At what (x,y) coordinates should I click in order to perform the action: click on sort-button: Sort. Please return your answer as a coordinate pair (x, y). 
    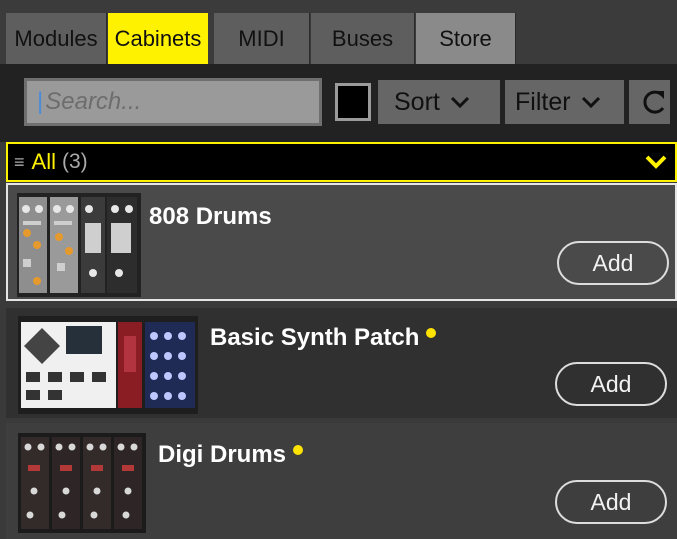
    Looking at the image, I should click on (439, 102).